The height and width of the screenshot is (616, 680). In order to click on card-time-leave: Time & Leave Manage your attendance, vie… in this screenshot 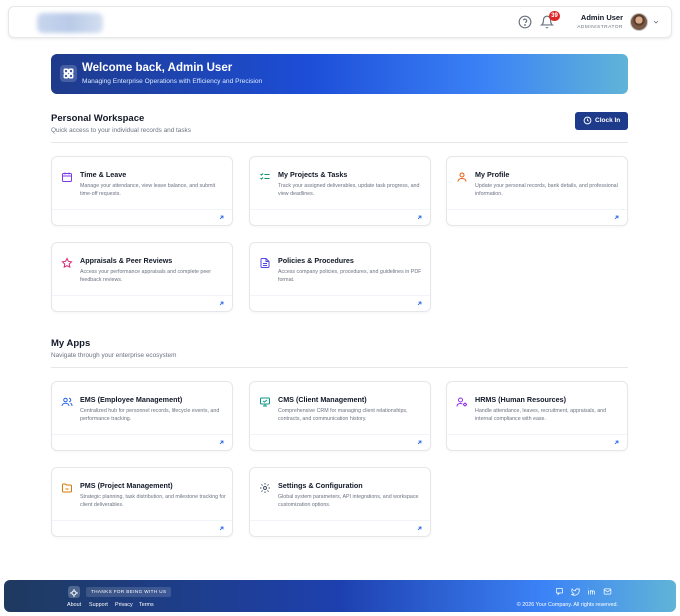, I will do `click(142, 191)`.